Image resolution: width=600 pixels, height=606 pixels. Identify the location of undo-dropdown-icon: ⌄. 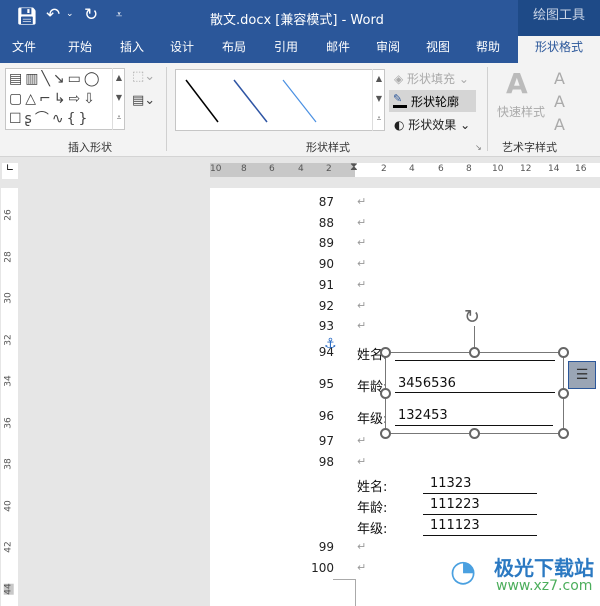
(70, 14).